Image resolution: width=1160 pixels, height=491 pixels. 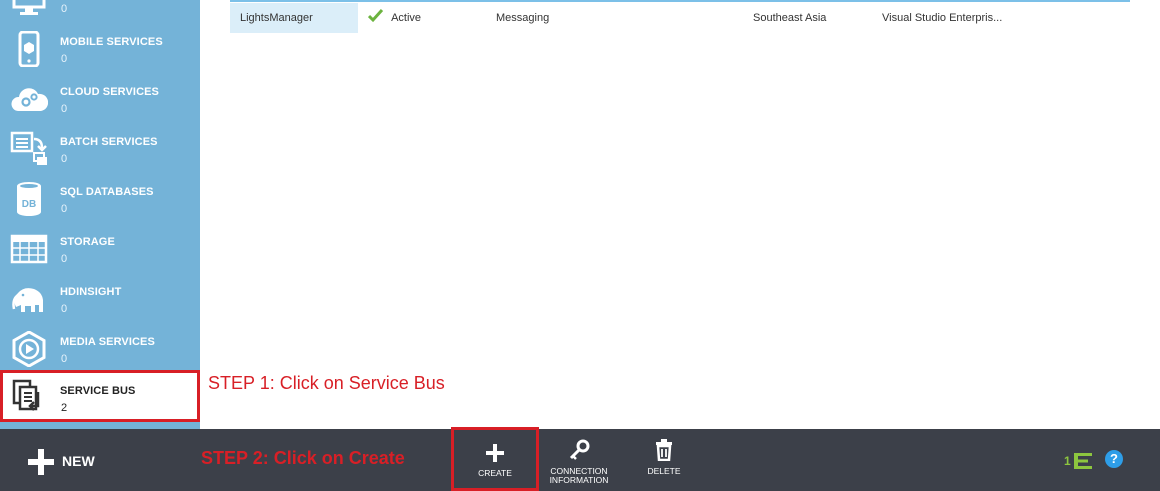 I want to click on sidebar-item-websites: 0, so click(x=100, y=12).